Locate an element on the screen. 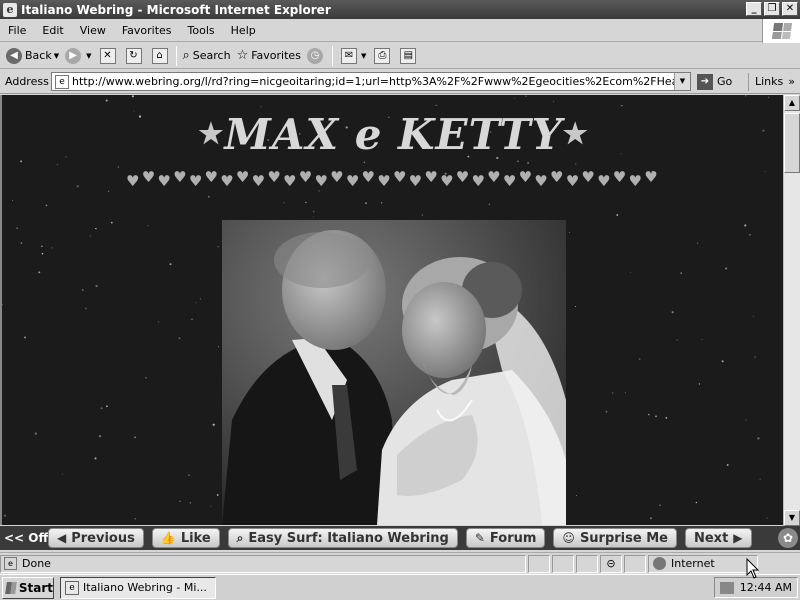 This screenshot has height=600, width=800. thumbs-up-icon: 👍 is located at coordinates (168, 538).